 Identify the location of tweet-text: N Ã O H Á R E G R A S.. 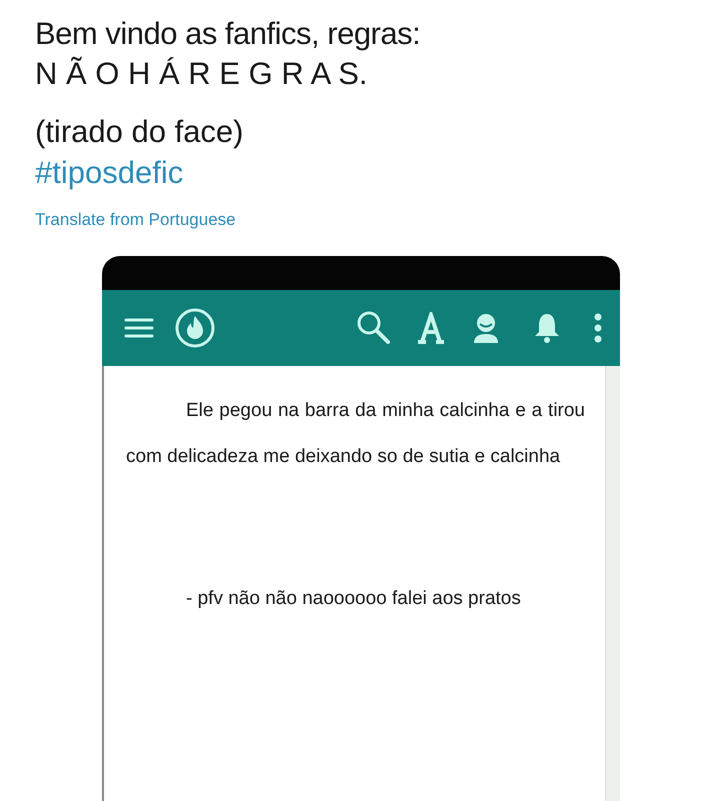
(201, 74).